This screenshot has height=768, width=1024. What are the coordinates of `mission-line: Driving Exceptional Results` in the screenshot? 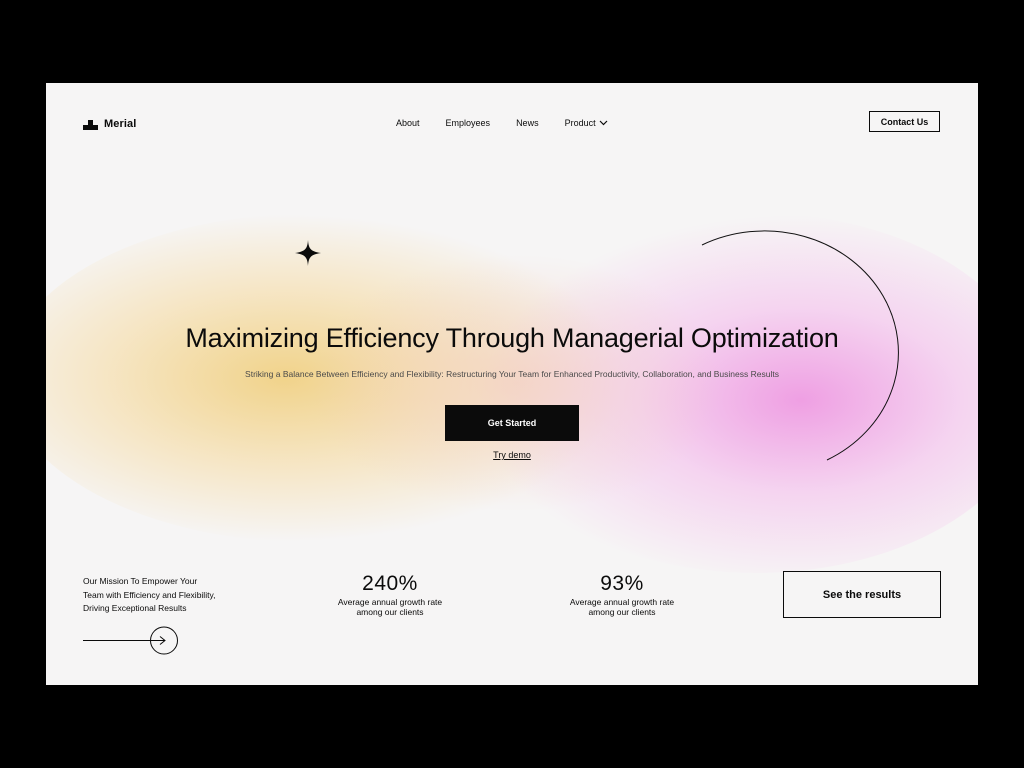 It's located at (135, 608).